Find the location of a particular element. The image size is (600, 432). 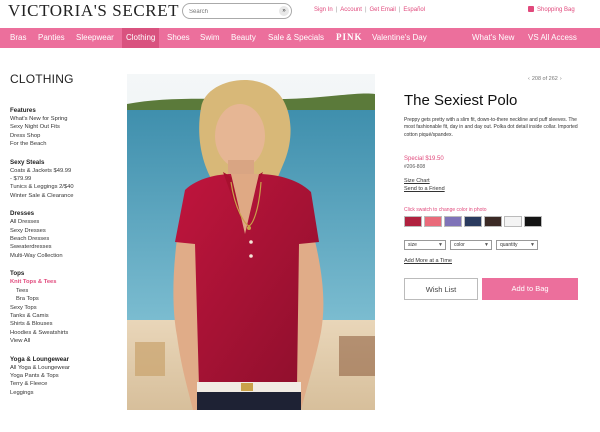

sidebar-item-knit-tops-tees: Knit Tops & Tees is located at coordinates (65, 282).